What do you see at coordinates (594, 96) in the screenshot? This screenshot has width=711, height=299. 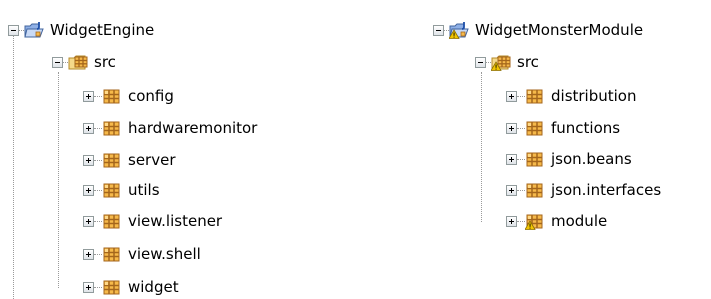 I see `tree-item-label: distribution` at bounding box center [594, 96].